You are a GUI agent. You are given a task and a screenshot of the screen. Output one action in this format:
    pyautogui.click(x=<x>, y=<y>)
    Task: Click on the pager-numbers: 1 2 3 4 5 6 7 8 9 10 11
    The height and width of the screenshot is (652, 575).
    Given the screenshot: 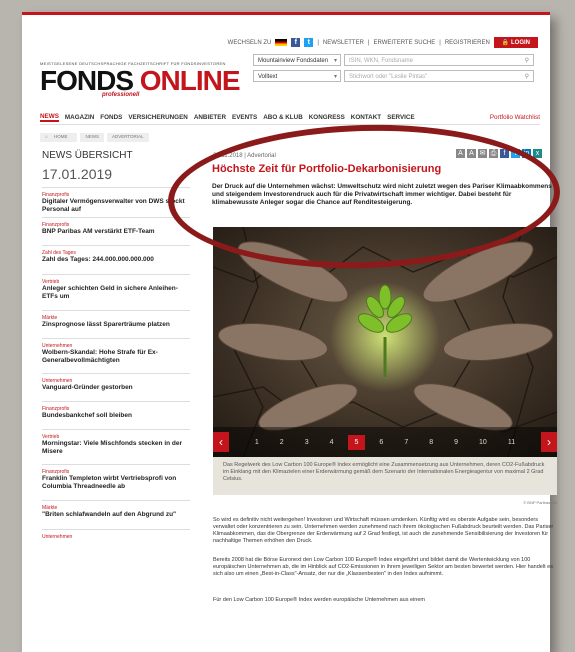 What is the action you would take?
    pyautogui.click(x=385, y=442)
    